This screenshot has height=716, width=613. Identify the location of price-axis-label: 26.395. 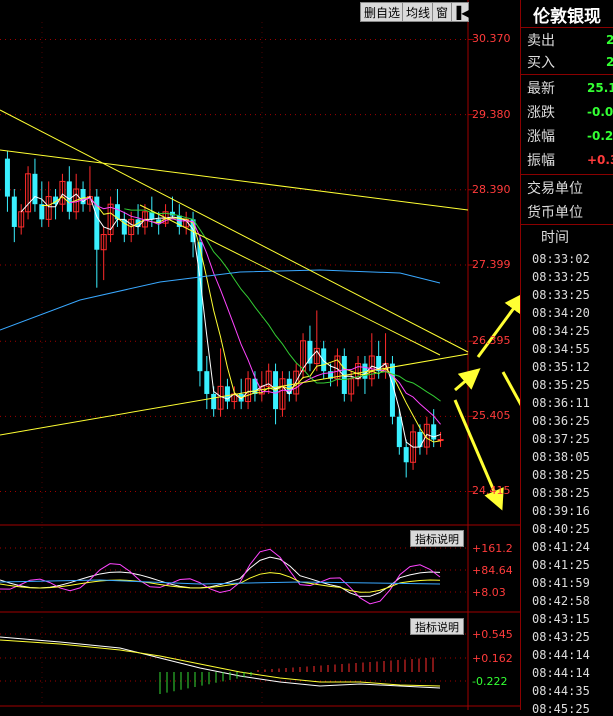
(491, 341).